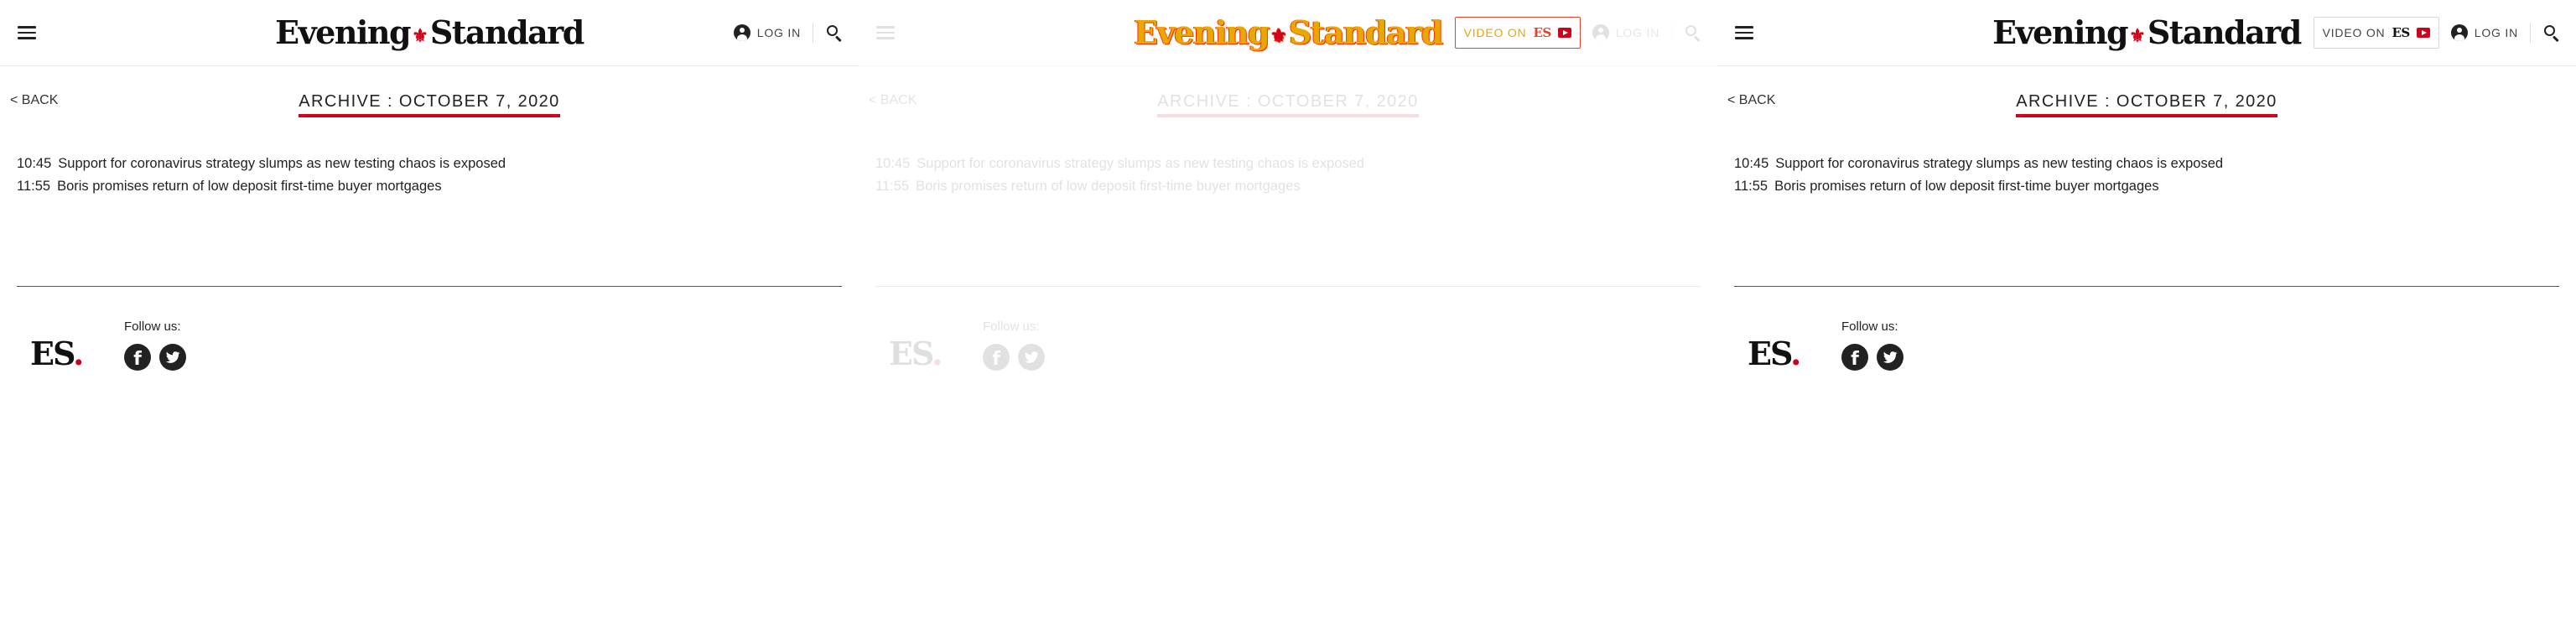 The image size is (2576, 644). I want to click on site-logo: Evening⚜Standard, so click(429, 34).